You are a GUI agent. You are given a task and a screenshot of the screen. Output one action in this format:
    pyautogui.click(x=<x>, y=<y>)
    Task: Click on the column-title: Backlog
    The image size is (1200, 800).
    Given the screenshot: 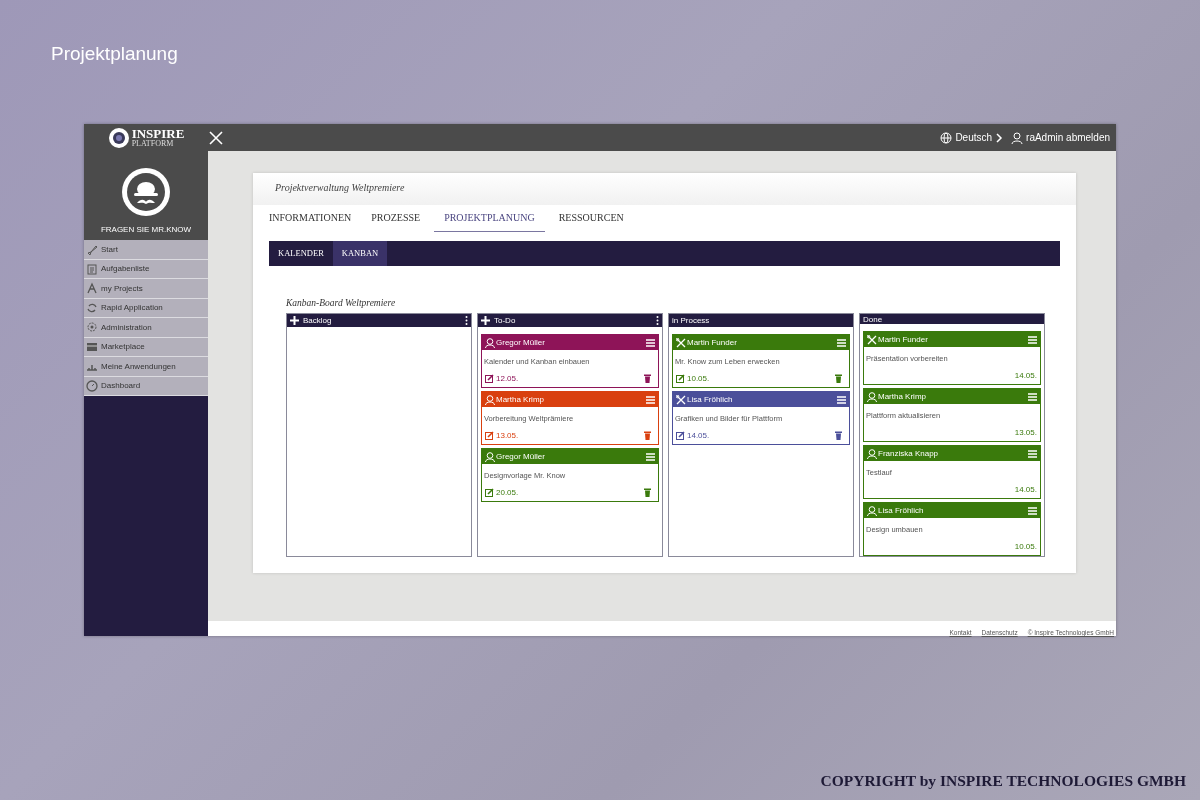 What is the action you would take?
    pyautogui.click(x=318, y=320)
    